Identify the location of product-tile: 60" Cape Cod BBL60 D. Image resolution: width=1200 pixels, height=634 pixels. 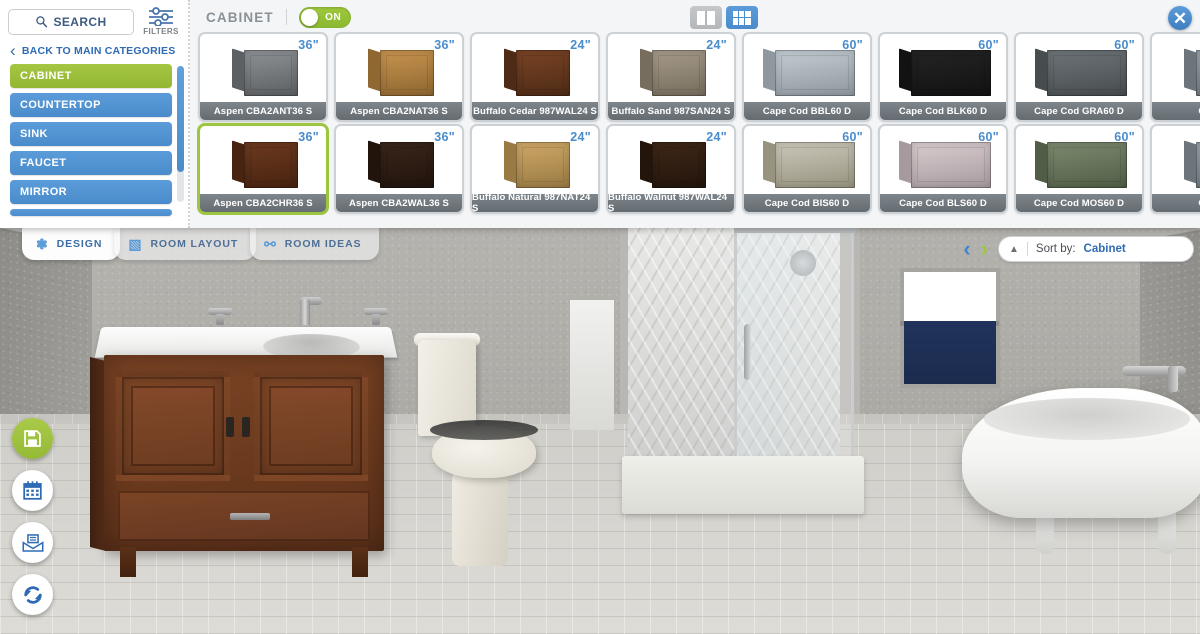
(807, 77).